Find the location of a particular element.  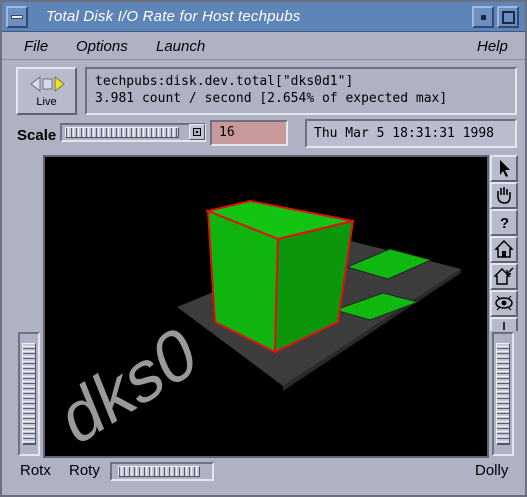

rotx-thumbwheel-grip is located at coordinates (29, 394).